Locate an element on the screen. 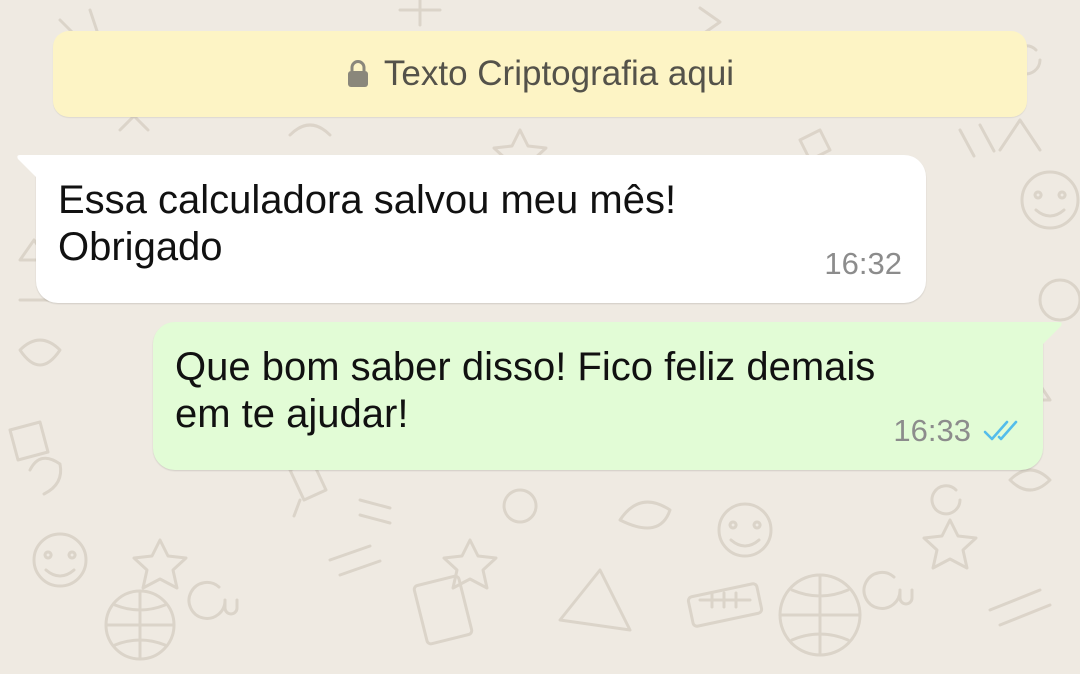 The width and height of the screenshot is (1080, 674). double-check-read-icon is located at coordinates (1000, 430).